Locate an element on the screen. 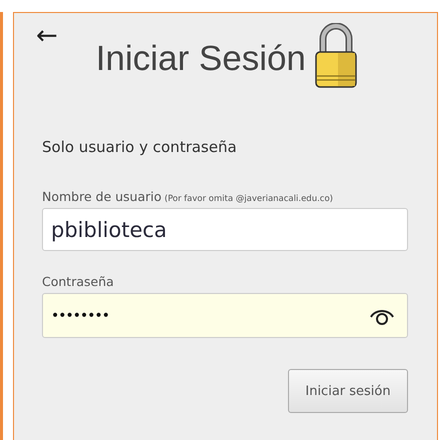 This screenshot has width=440, height=440. padlock-icon is located at coordinates (336, 56).